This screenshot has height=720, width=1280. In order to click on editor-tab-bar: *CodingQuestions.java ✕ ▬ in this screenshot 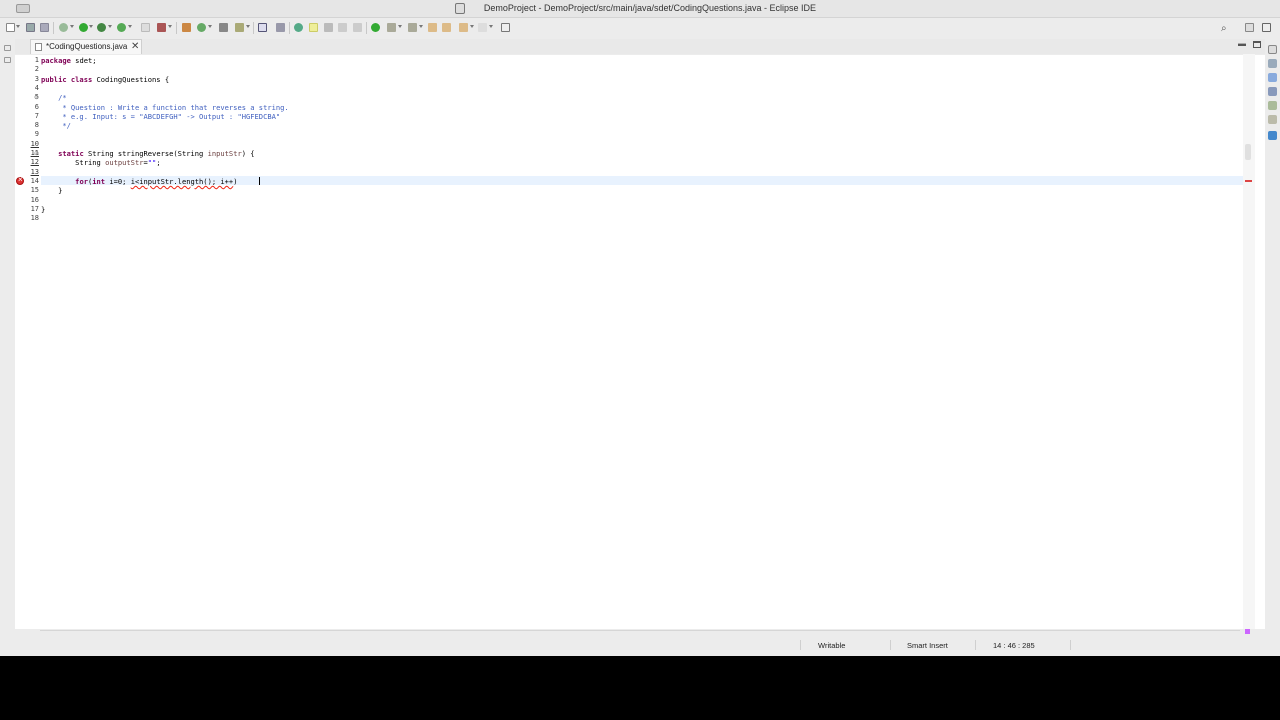, I will do `click(640, 46)`.